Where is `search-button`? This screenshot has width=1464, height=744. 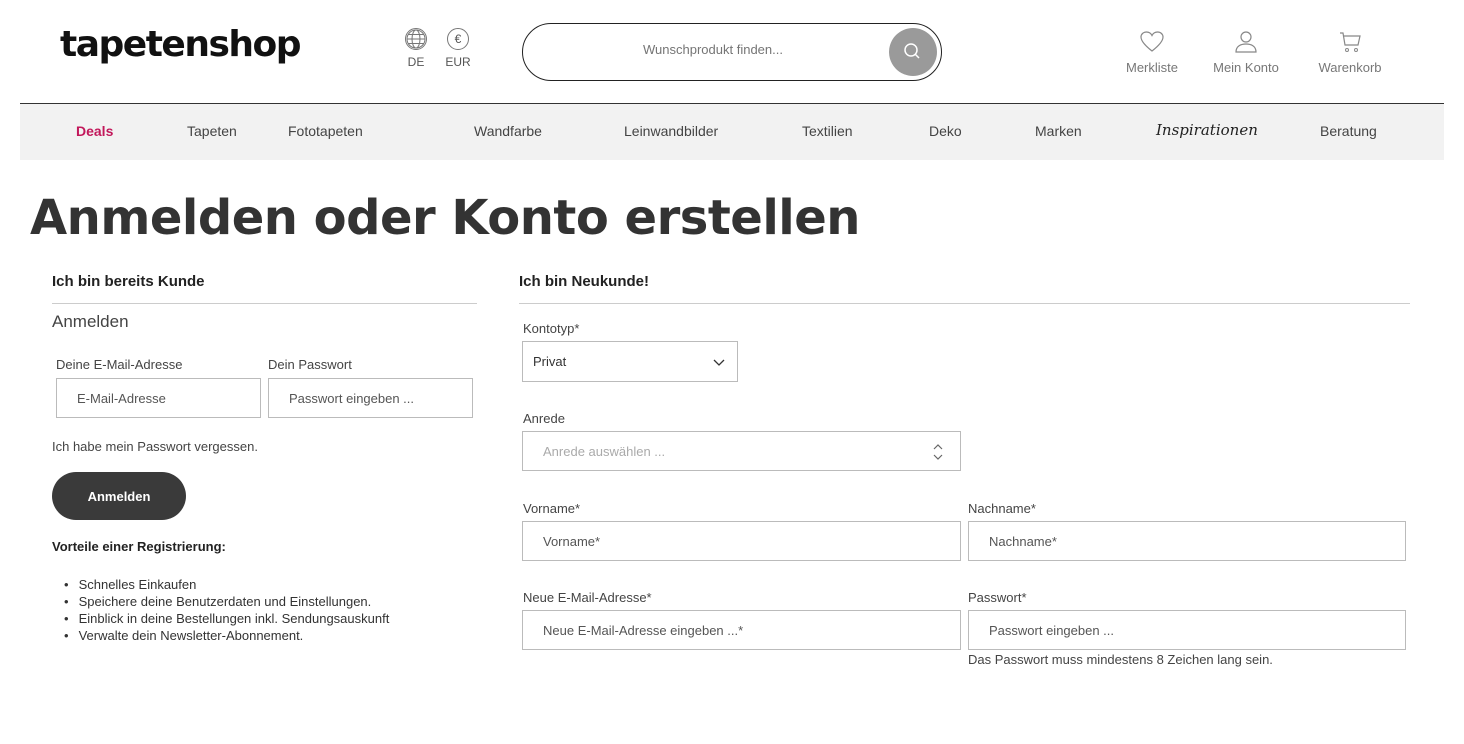 search-button is located at coordinates (913, 52).